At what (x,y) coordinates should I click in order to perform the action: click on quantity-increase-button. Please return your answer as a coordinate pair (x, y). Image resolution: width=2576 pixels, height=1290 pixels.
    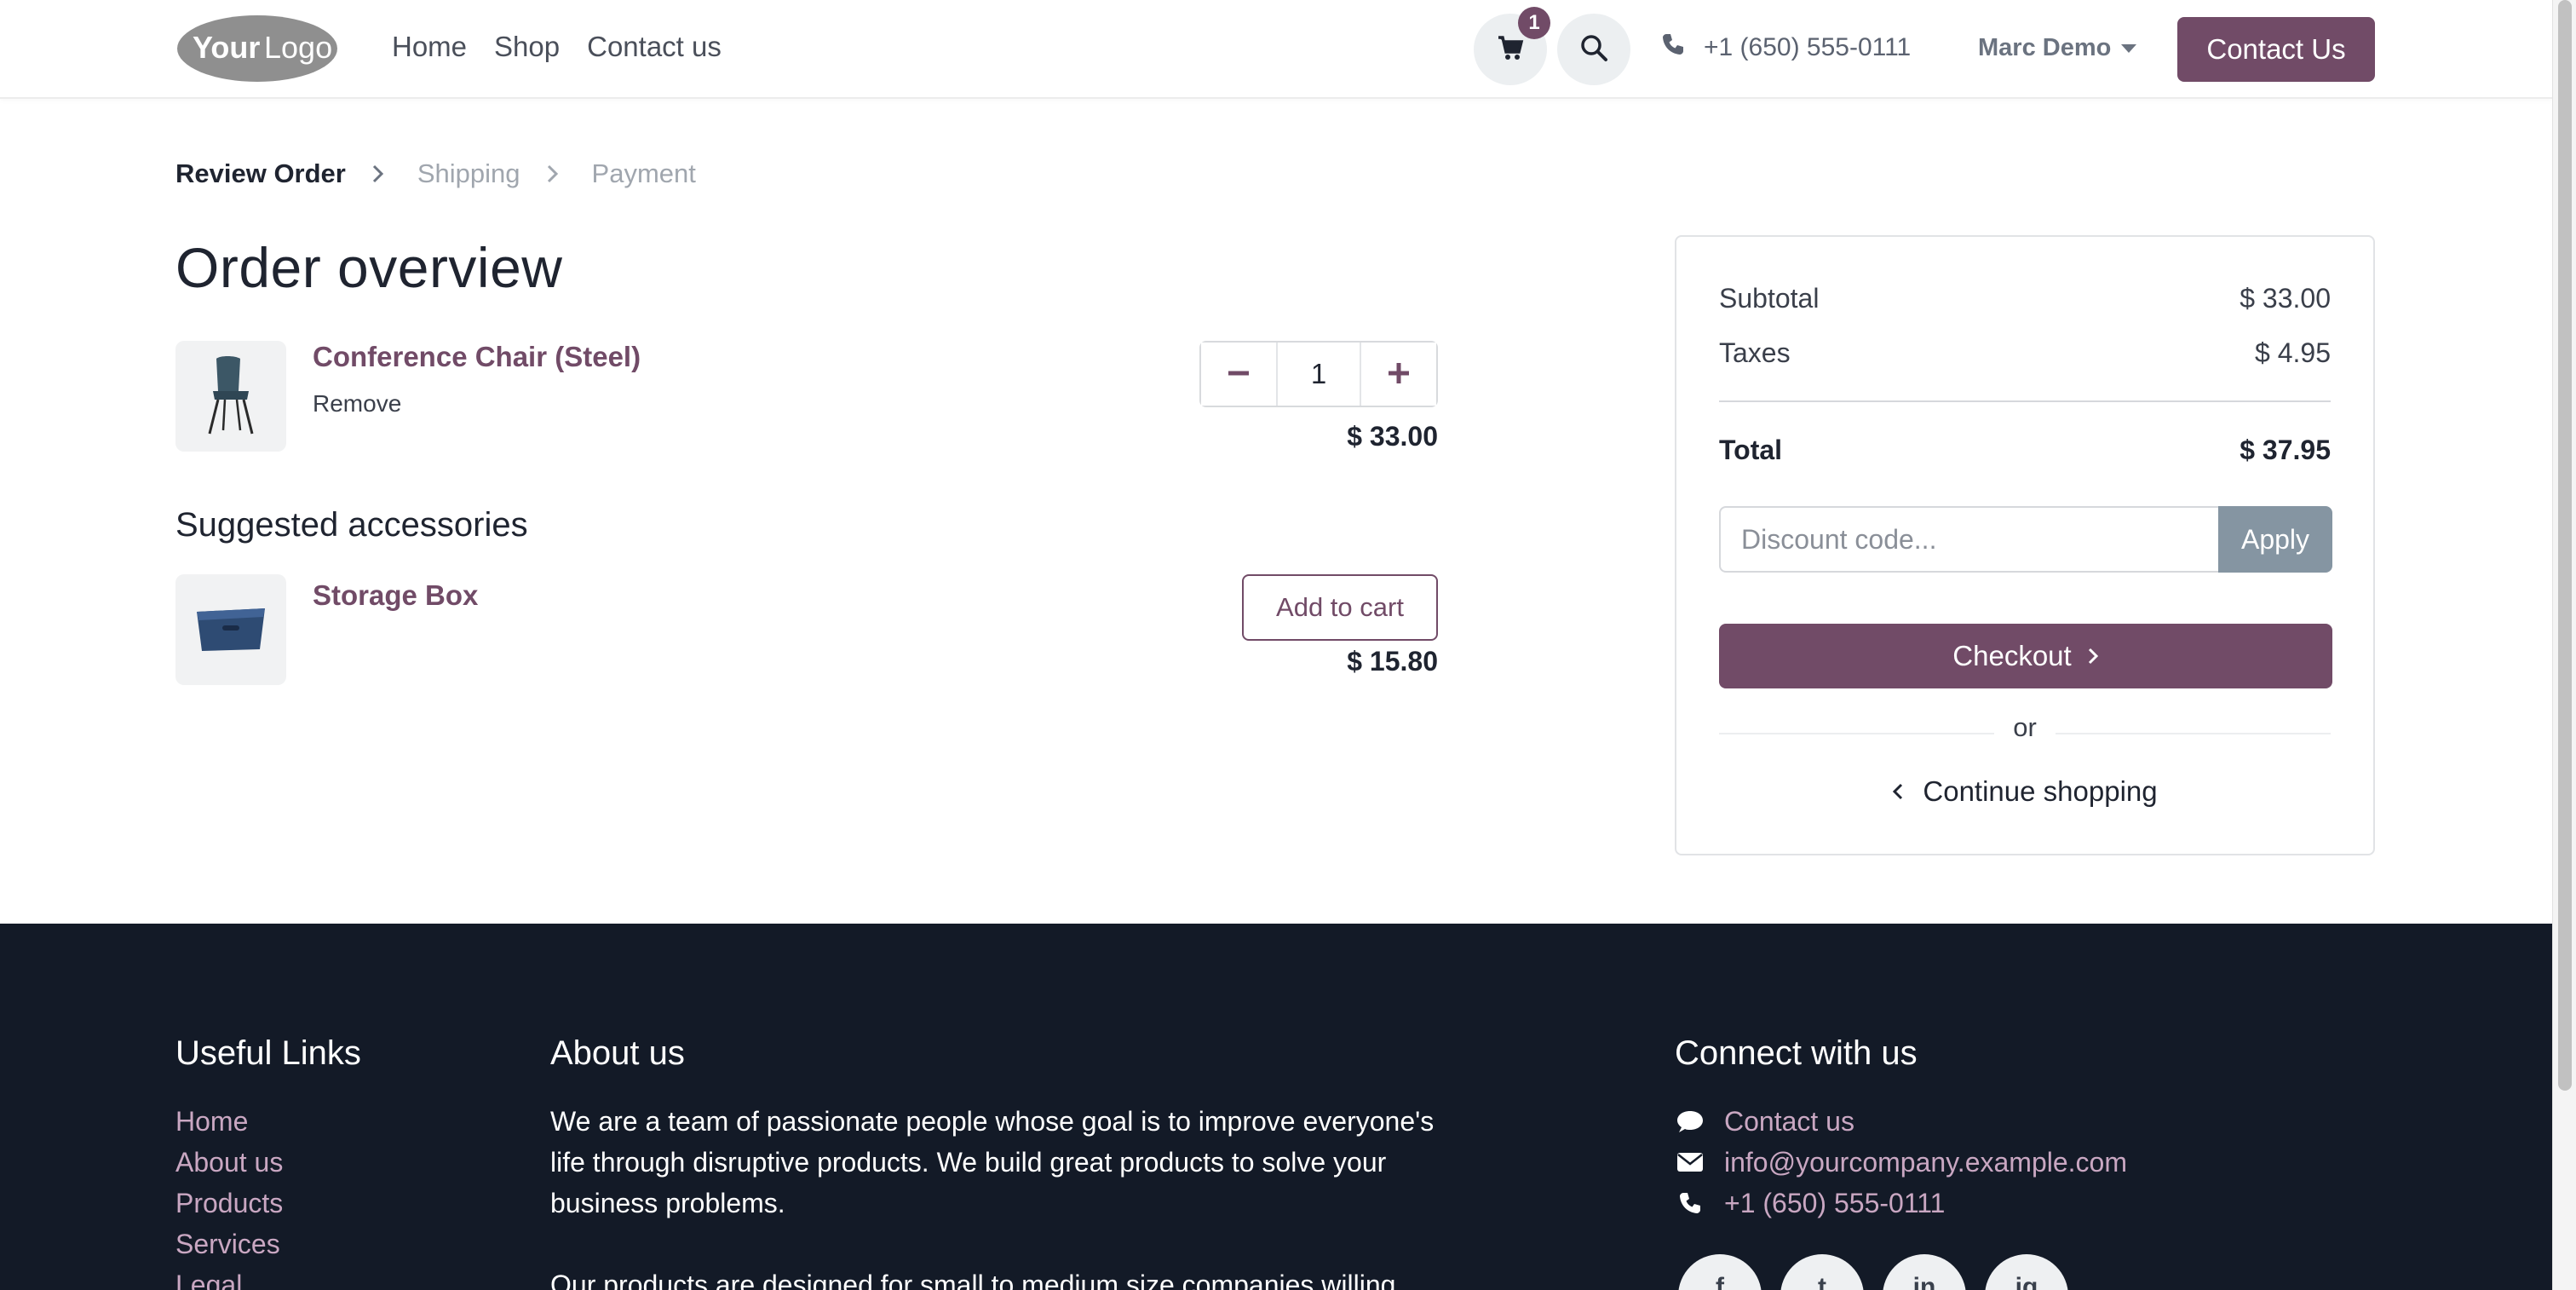
    Looking at the image, I should click on (1398, 375).